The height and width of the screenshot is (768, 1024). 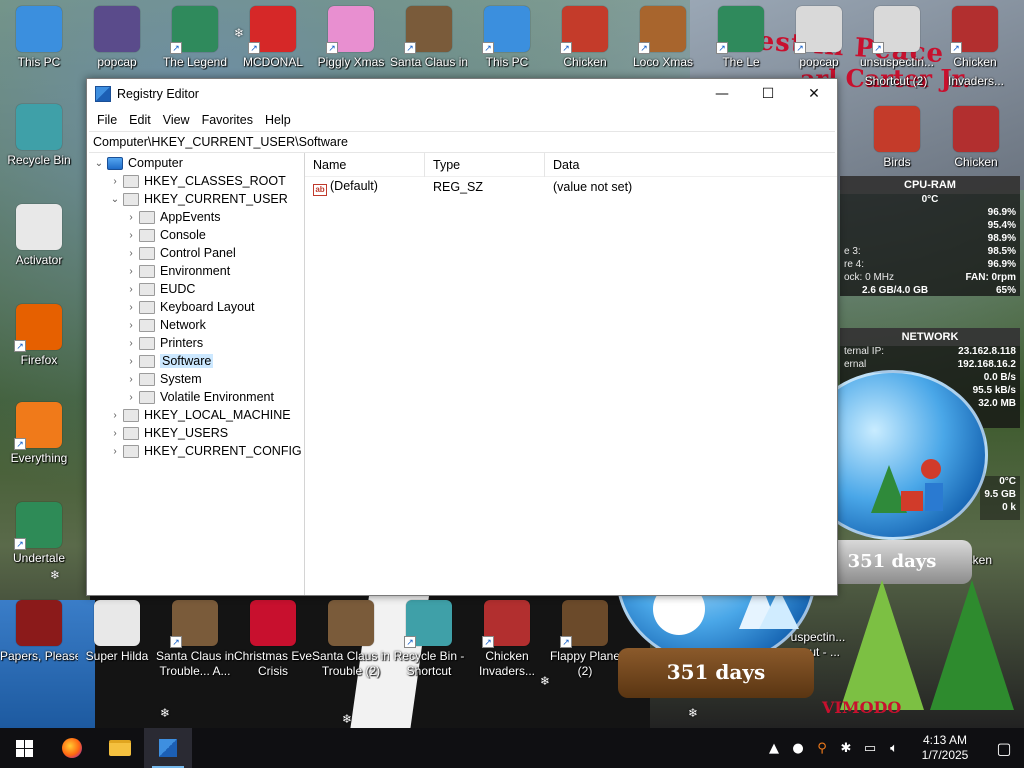 I want to click on tree-node-hkey-users: › HKEY_USERS, so click(x=195, y=433).